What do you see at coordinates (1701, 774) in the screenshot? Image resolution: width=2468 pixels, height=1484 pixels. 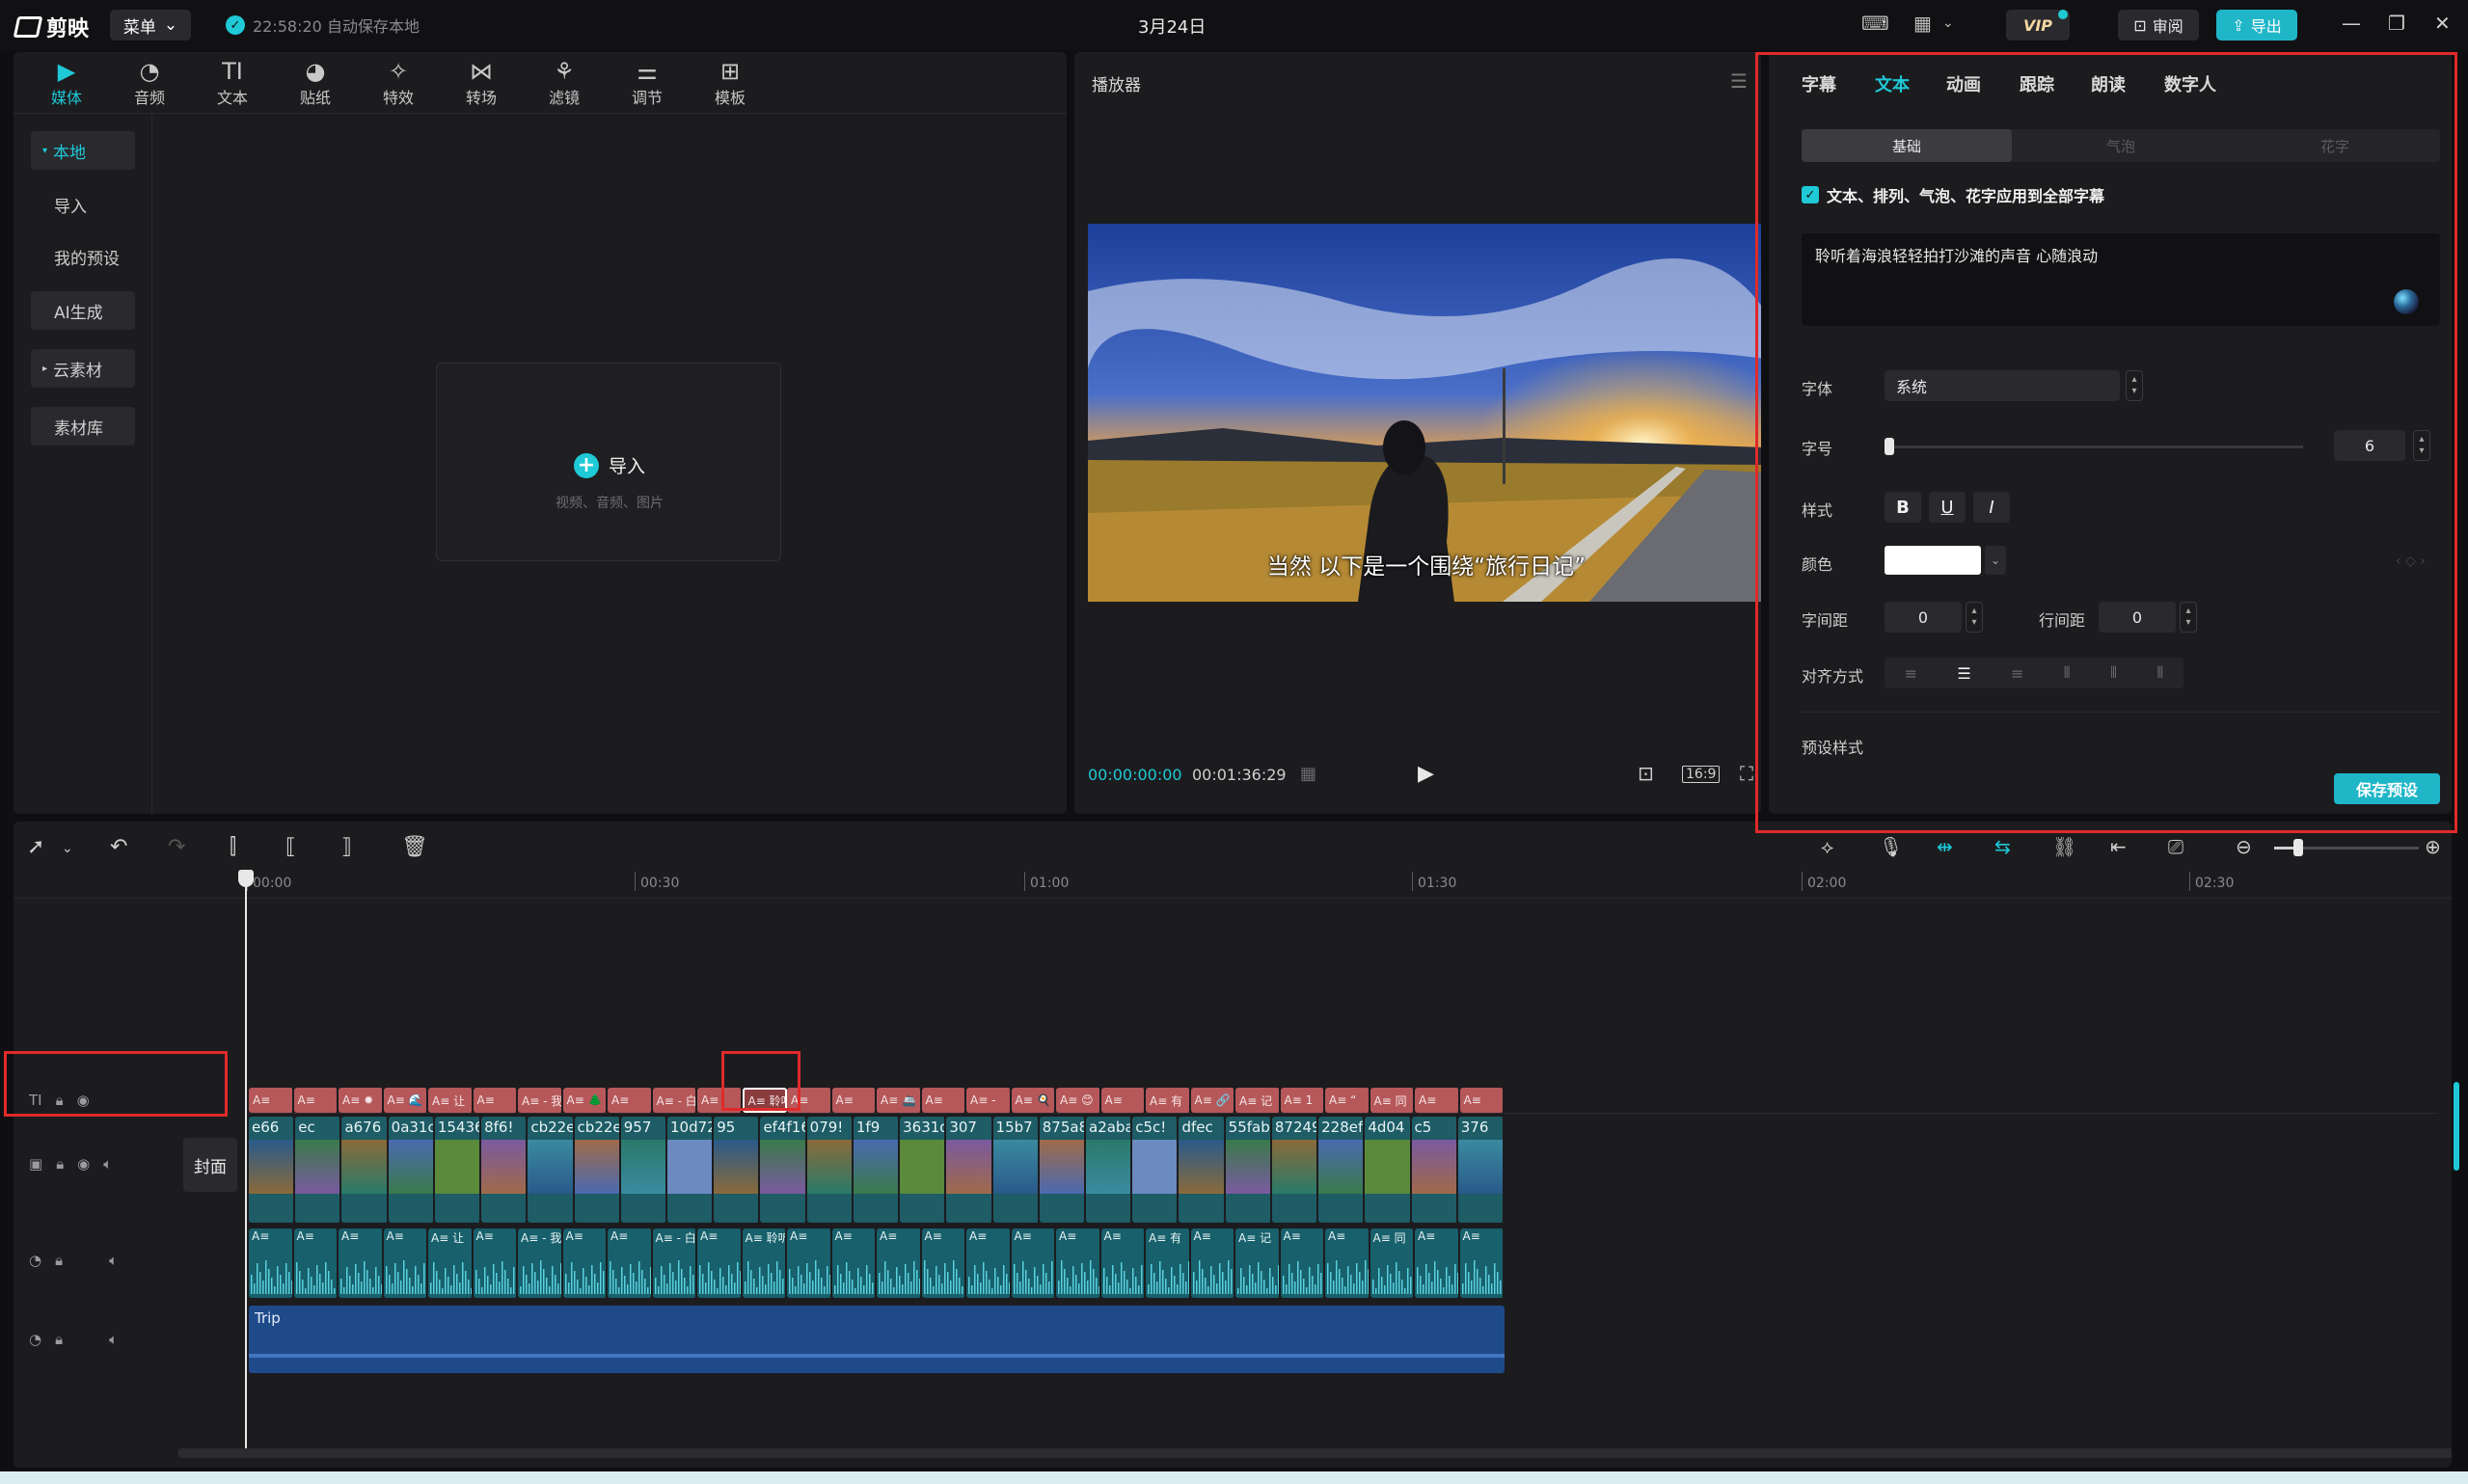 I see `aspect-ratio-button: 16:9` at bounding box center [1701, 774].